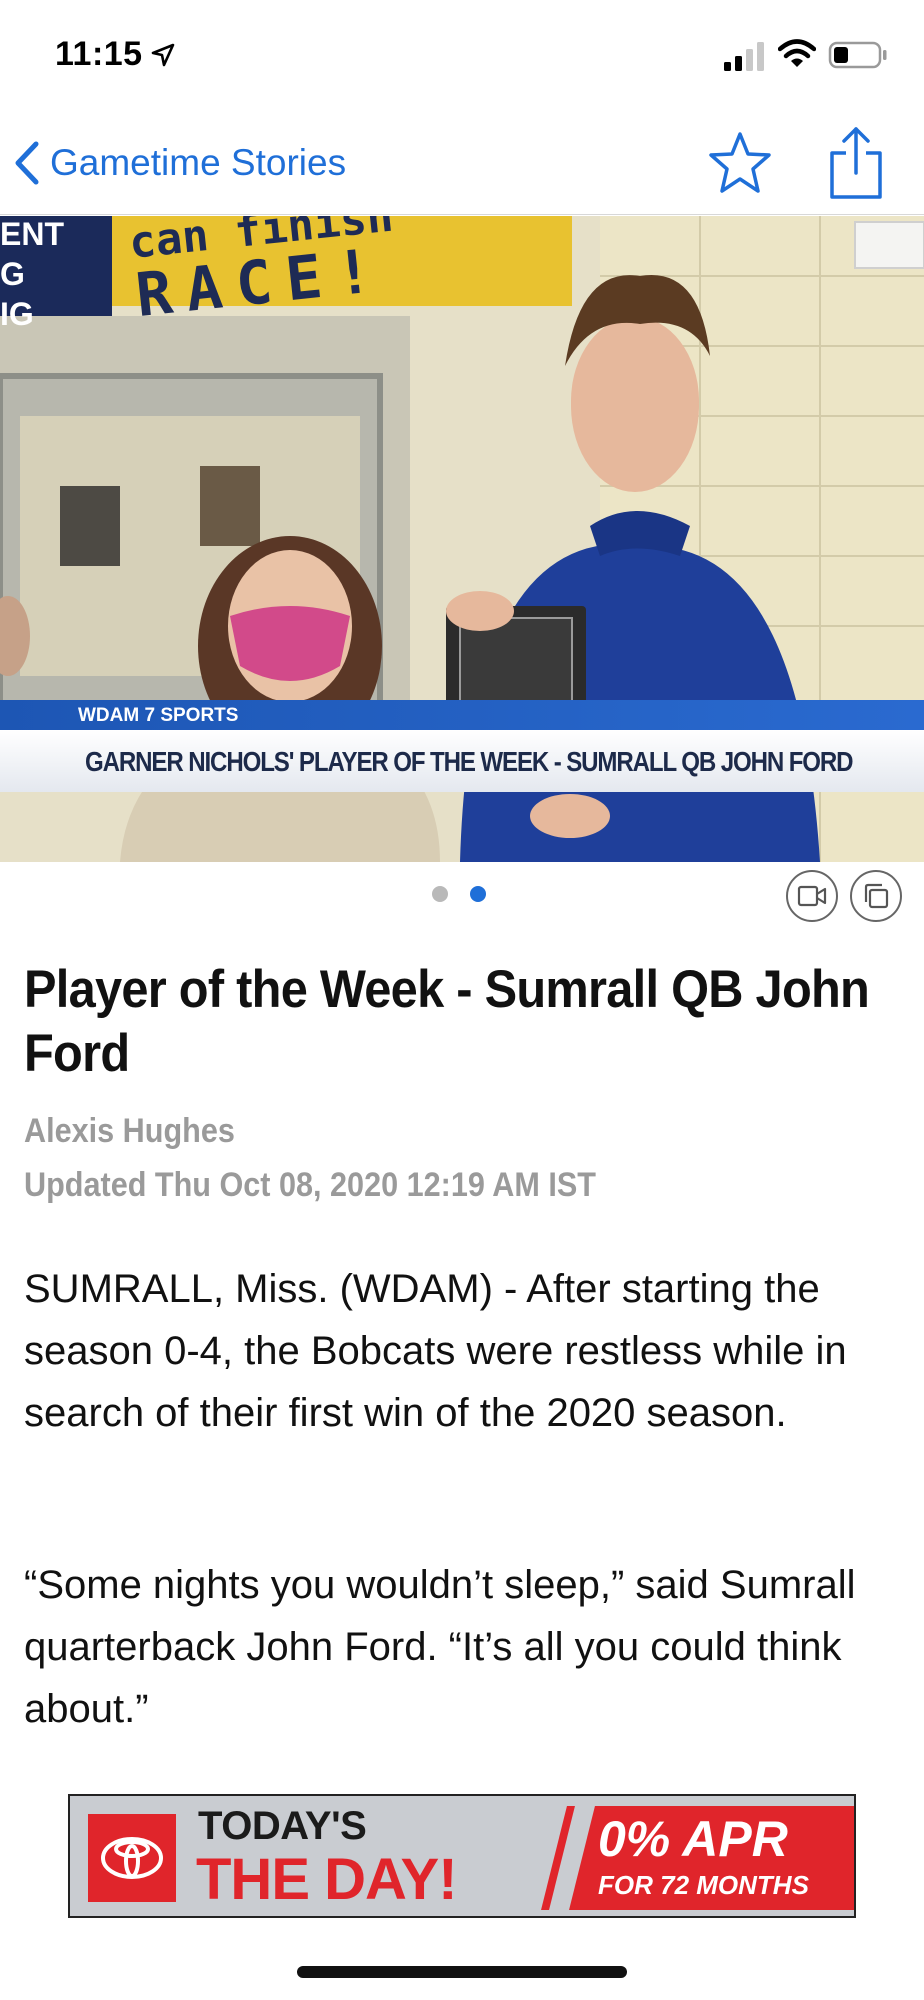 Image resolution: width=924 pixels, height=2000 pixels. What do you see at coordinates (440, 894) in the screenshot?
I see `carousel-dot` at bounding box center [440, 894].